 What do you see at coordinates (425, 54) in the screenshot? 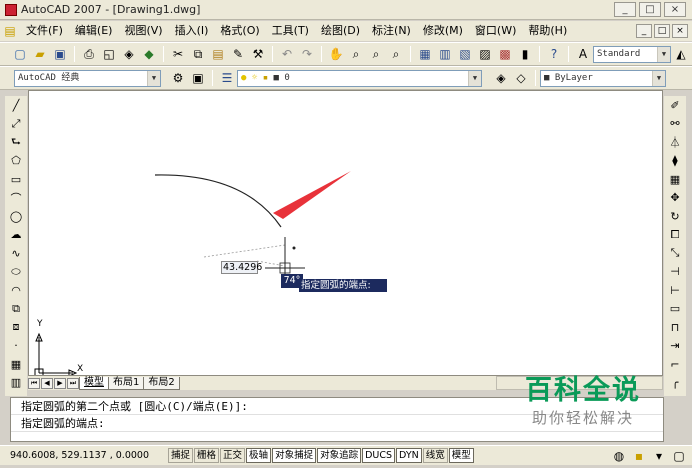
I see `properties-icon: ▦` at bounding box center [425, 54].